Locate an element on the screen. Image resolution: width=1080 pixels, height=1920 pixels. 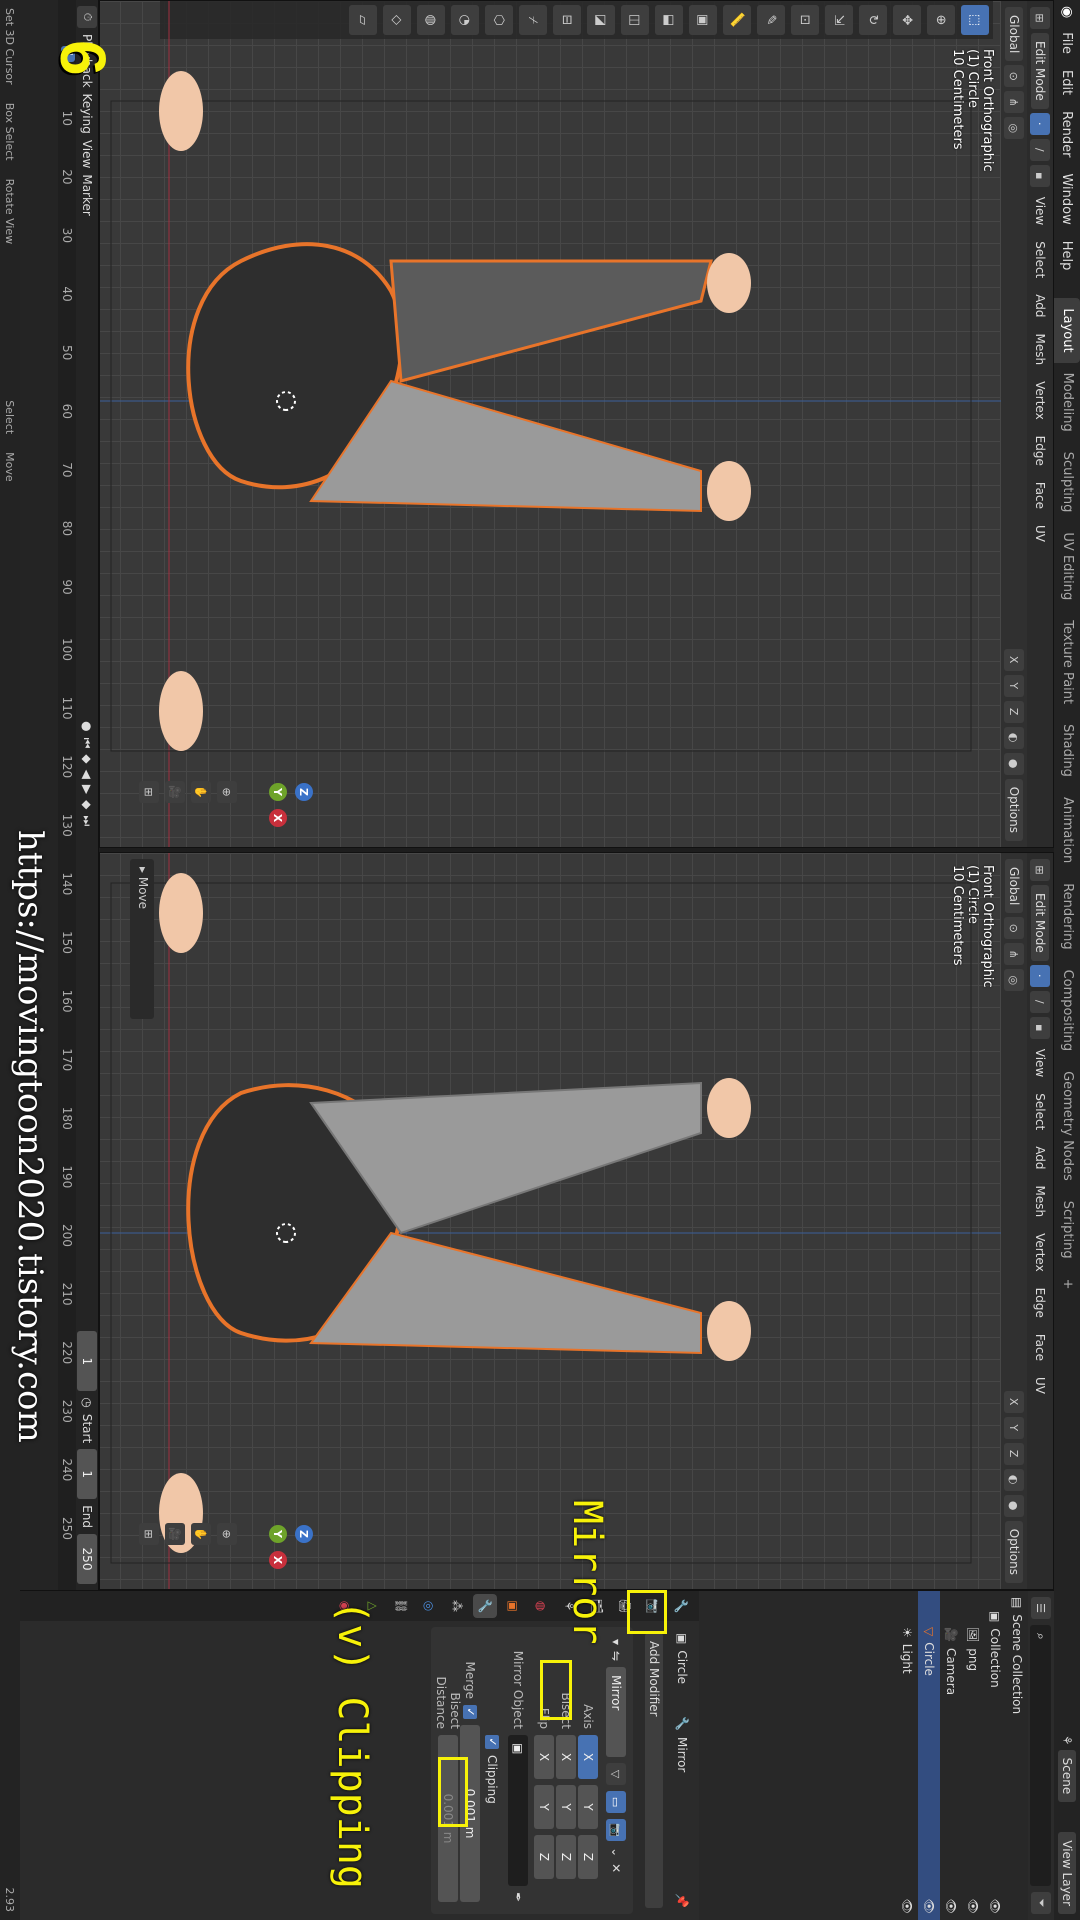
clock-icon: ◷ is located at coordinates (87, 1402).